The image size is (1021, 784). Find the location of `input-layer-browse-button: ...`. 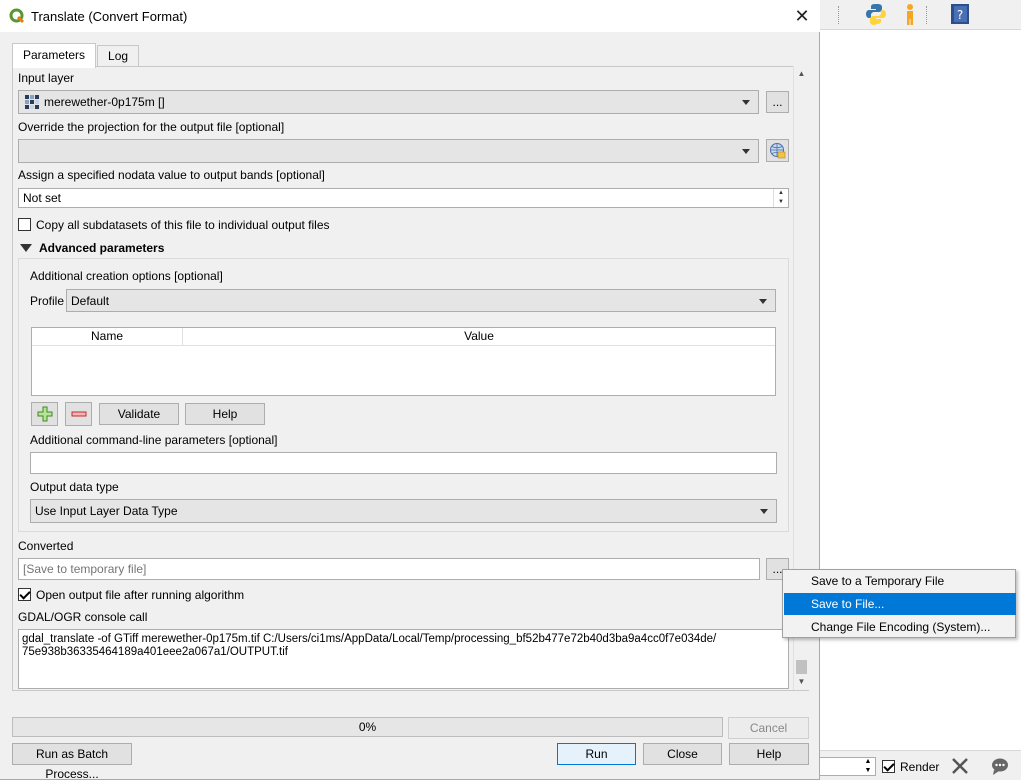

input-layer-browse-button: ... is located at coordinates (777, 102).